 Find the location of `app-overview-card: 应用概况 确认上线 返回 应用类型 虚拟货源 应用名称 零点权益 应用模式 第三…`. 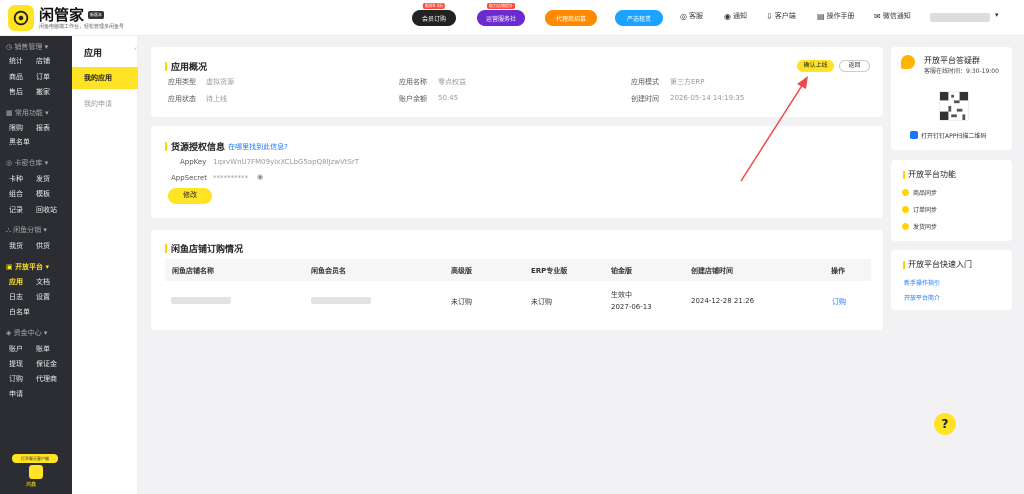

app-overview-card: 应用概况 确认上线 返回 应用类型 虚拟货源 应用名称 零点权益 应用模式 第三… is located at coordinates (517, 82).